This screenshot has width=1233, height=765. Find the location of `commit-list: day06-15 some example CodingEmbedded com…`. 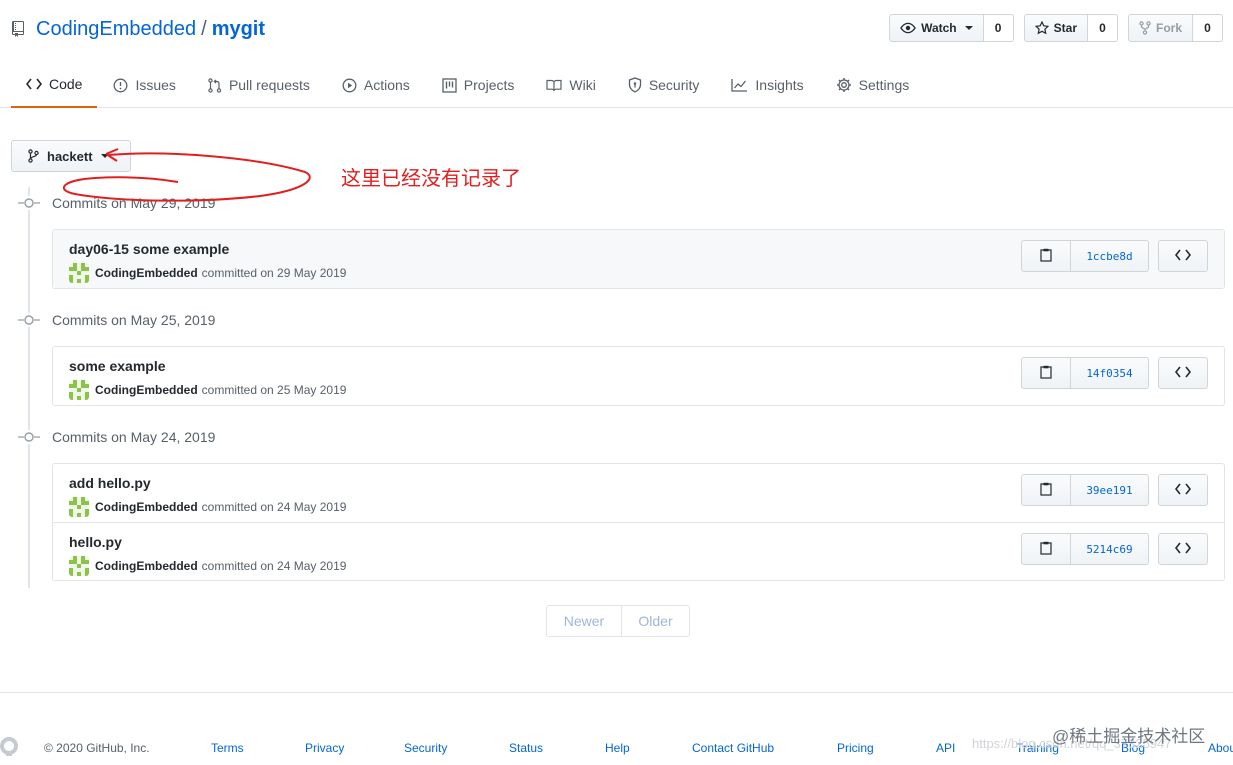

commit-list: day06-15 some example CodingEmbedded com… is located at coordinates (638, 259).